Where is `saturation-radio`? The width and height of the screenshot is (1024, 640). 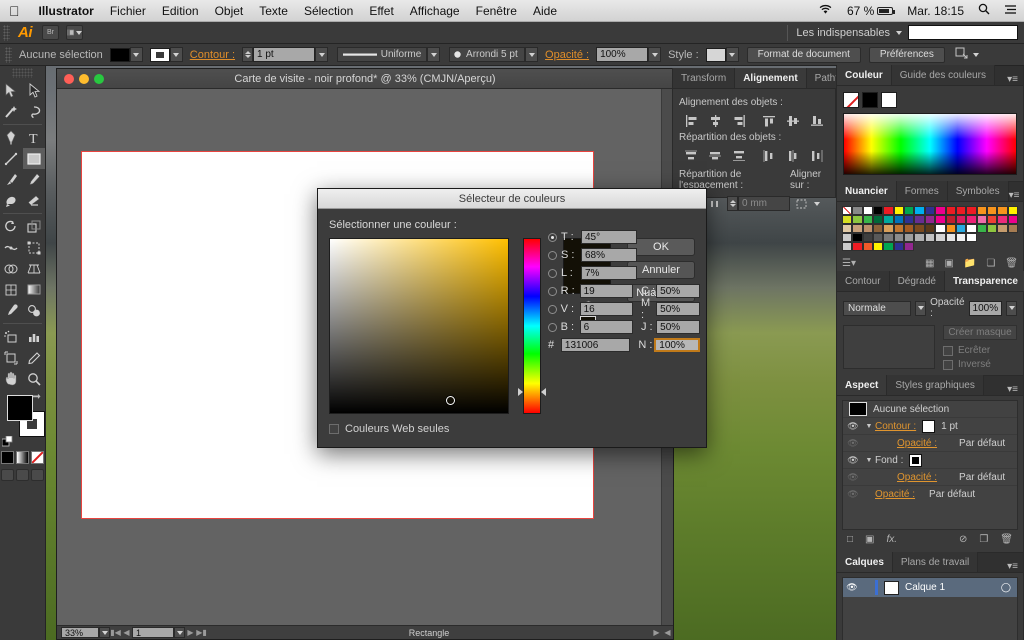
saturation-radio is located at coordinates (552, 255).